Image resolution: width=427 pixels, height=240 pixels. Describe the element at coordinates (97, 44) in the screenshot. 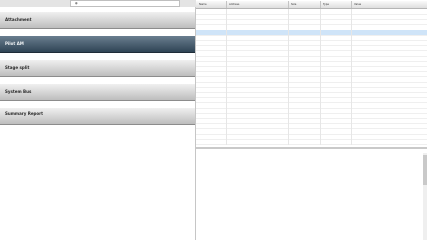

I see `group-item-pilot-am: Pilot AM` at that location.